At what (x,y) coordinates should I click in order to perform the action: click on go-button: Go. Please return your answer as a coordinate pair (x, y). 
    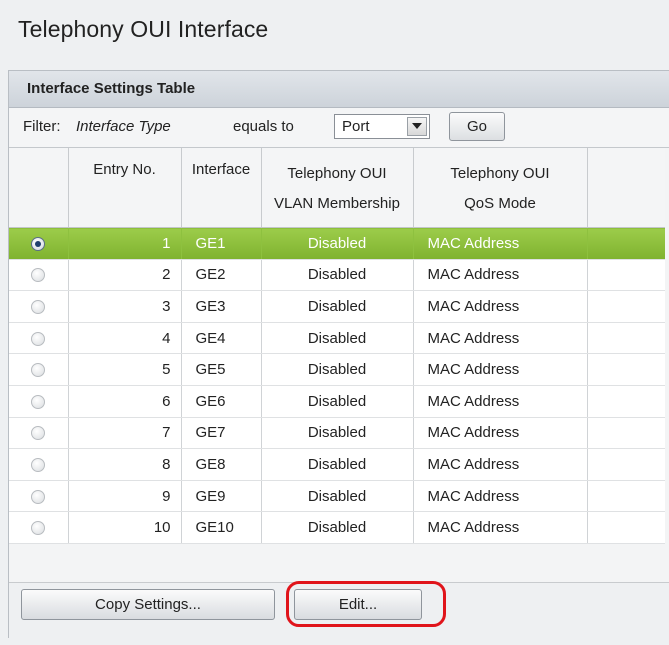
    Looking at the image, I should click on (477, 126).